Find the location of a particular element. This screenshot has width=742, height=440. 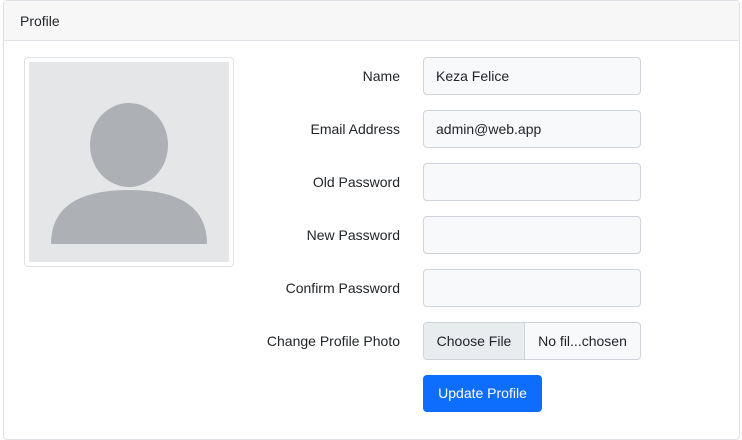

confirm-password-field is located at coordinates (532, 288).